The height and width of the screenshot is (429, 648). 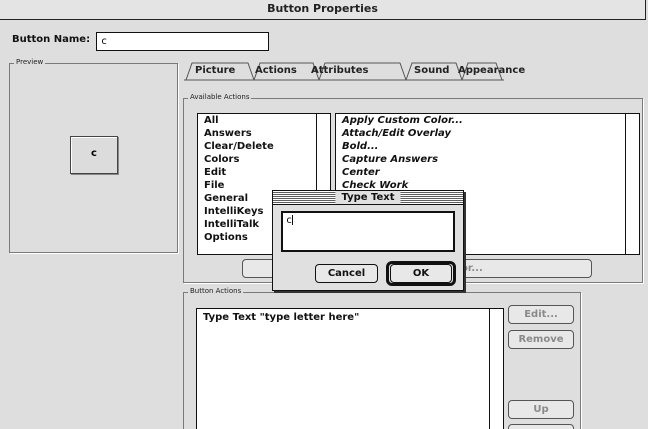 I want to click on move-down-button, so click(x=541, y=426).